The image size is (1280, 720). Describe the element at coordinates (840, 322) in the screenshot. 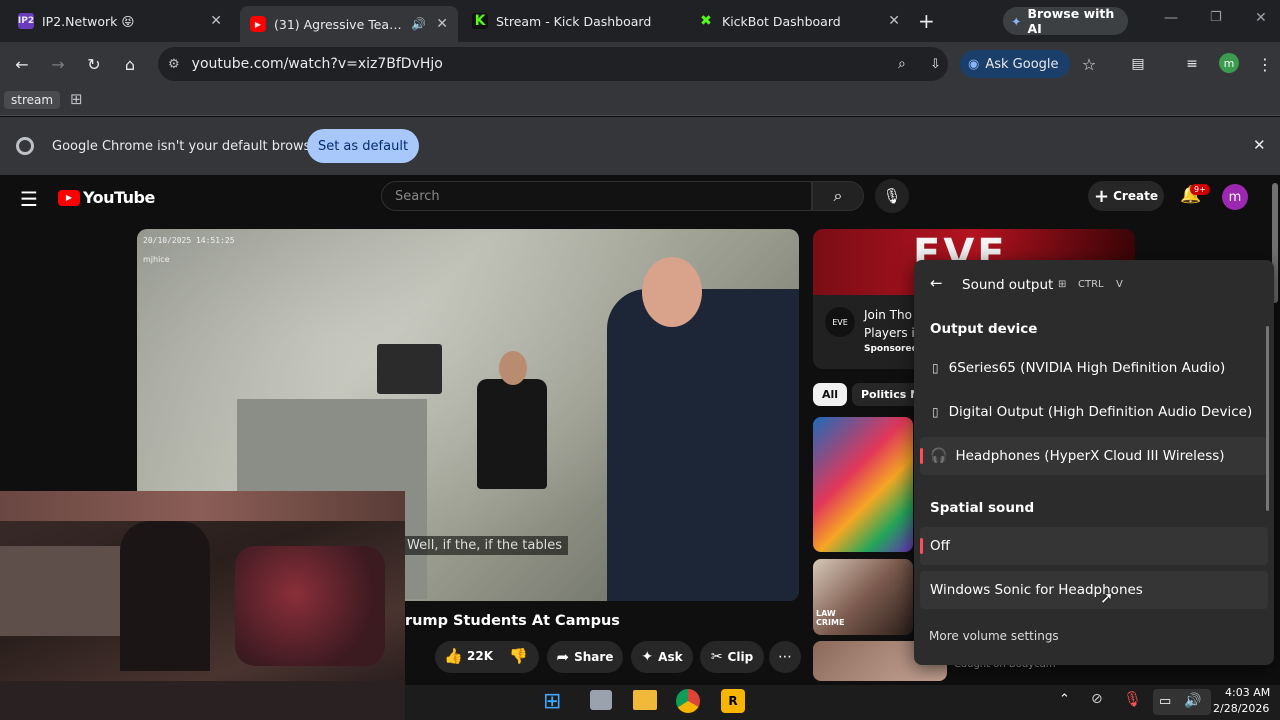

I see `ad-channel-avatar: EVE` at that location.